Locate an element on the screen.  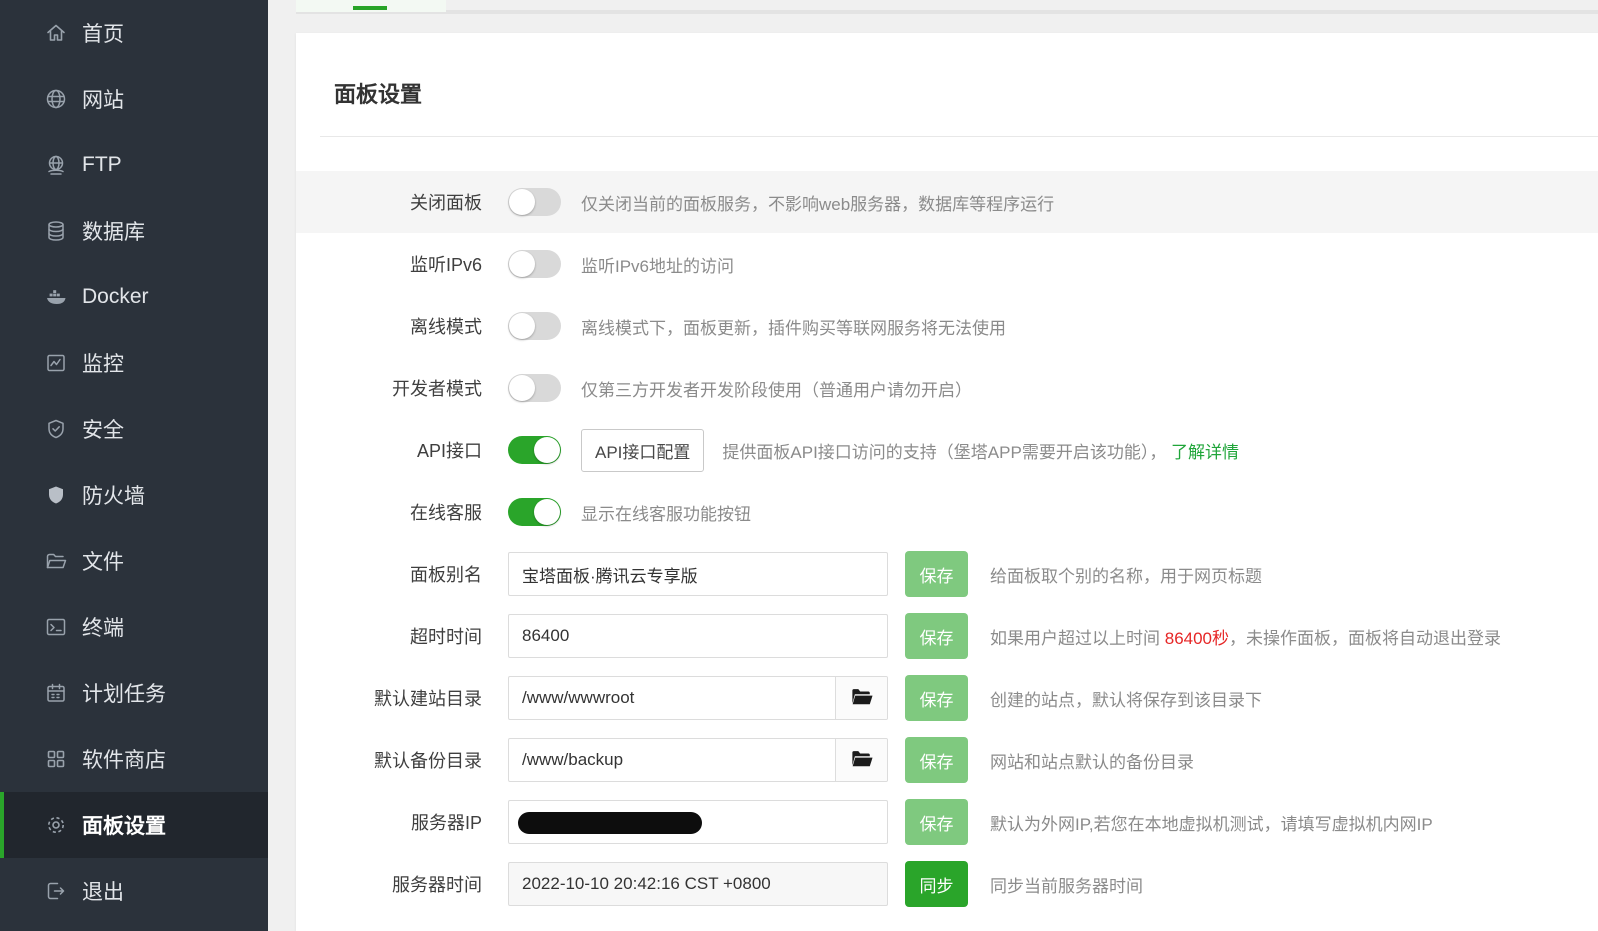
logout-icon is located at coordinates (56, 891).